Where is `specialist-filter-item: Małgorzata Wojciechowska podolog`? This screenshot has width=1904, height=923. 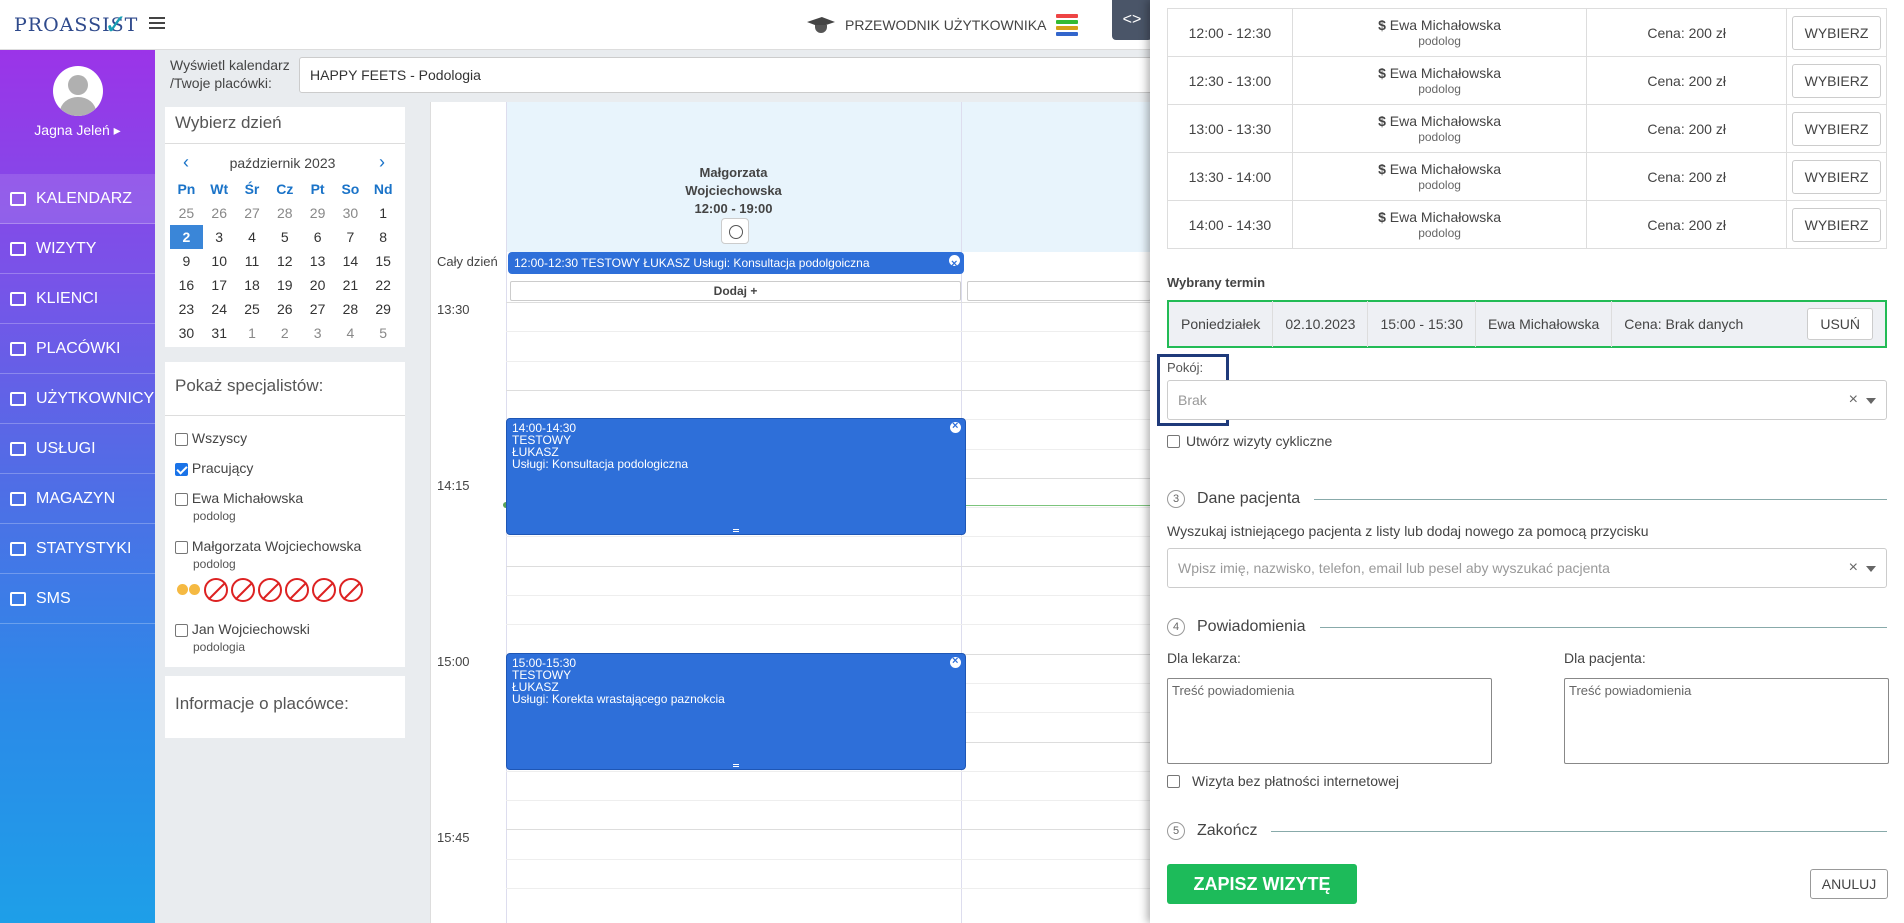 specialist-filter-item: Małgorzata Wojciechowska podolog is located at coordinates (268, 554).